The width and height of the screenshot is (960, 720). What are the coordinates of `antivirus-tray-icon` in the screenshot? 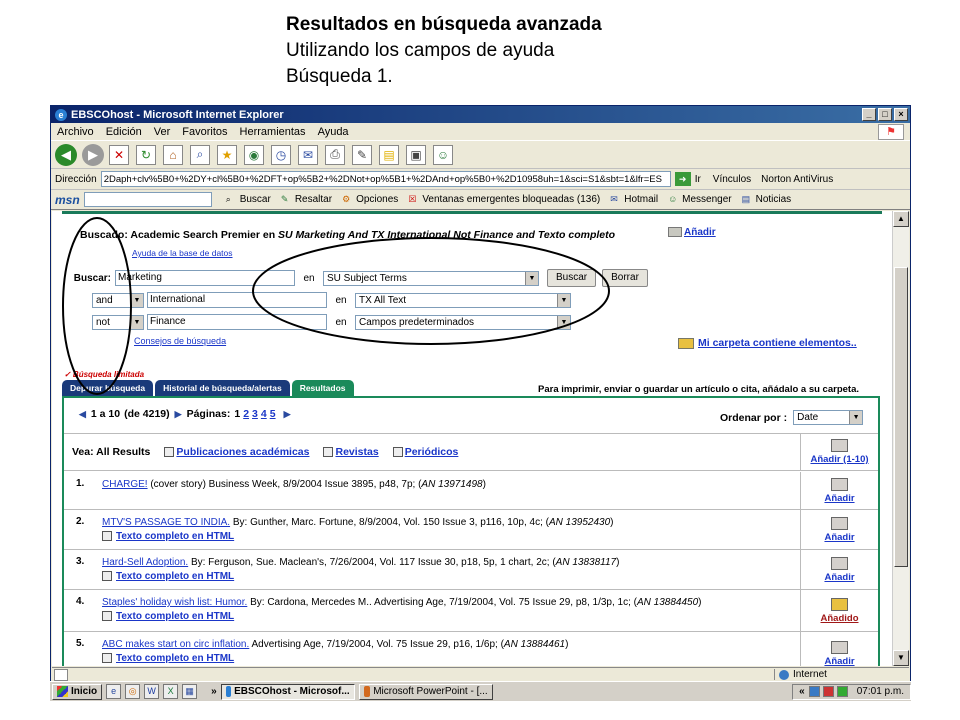 It's located at (828, 691).